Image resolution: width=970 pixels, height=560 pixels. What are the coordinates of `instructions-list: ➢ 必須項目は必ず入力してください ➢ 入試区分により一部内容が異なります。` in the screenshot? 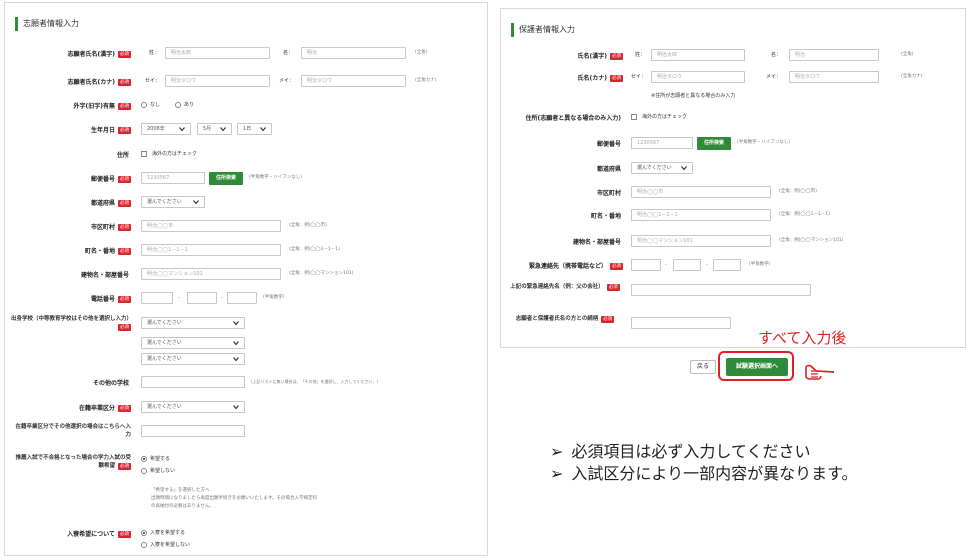 It's located at (704, 463).